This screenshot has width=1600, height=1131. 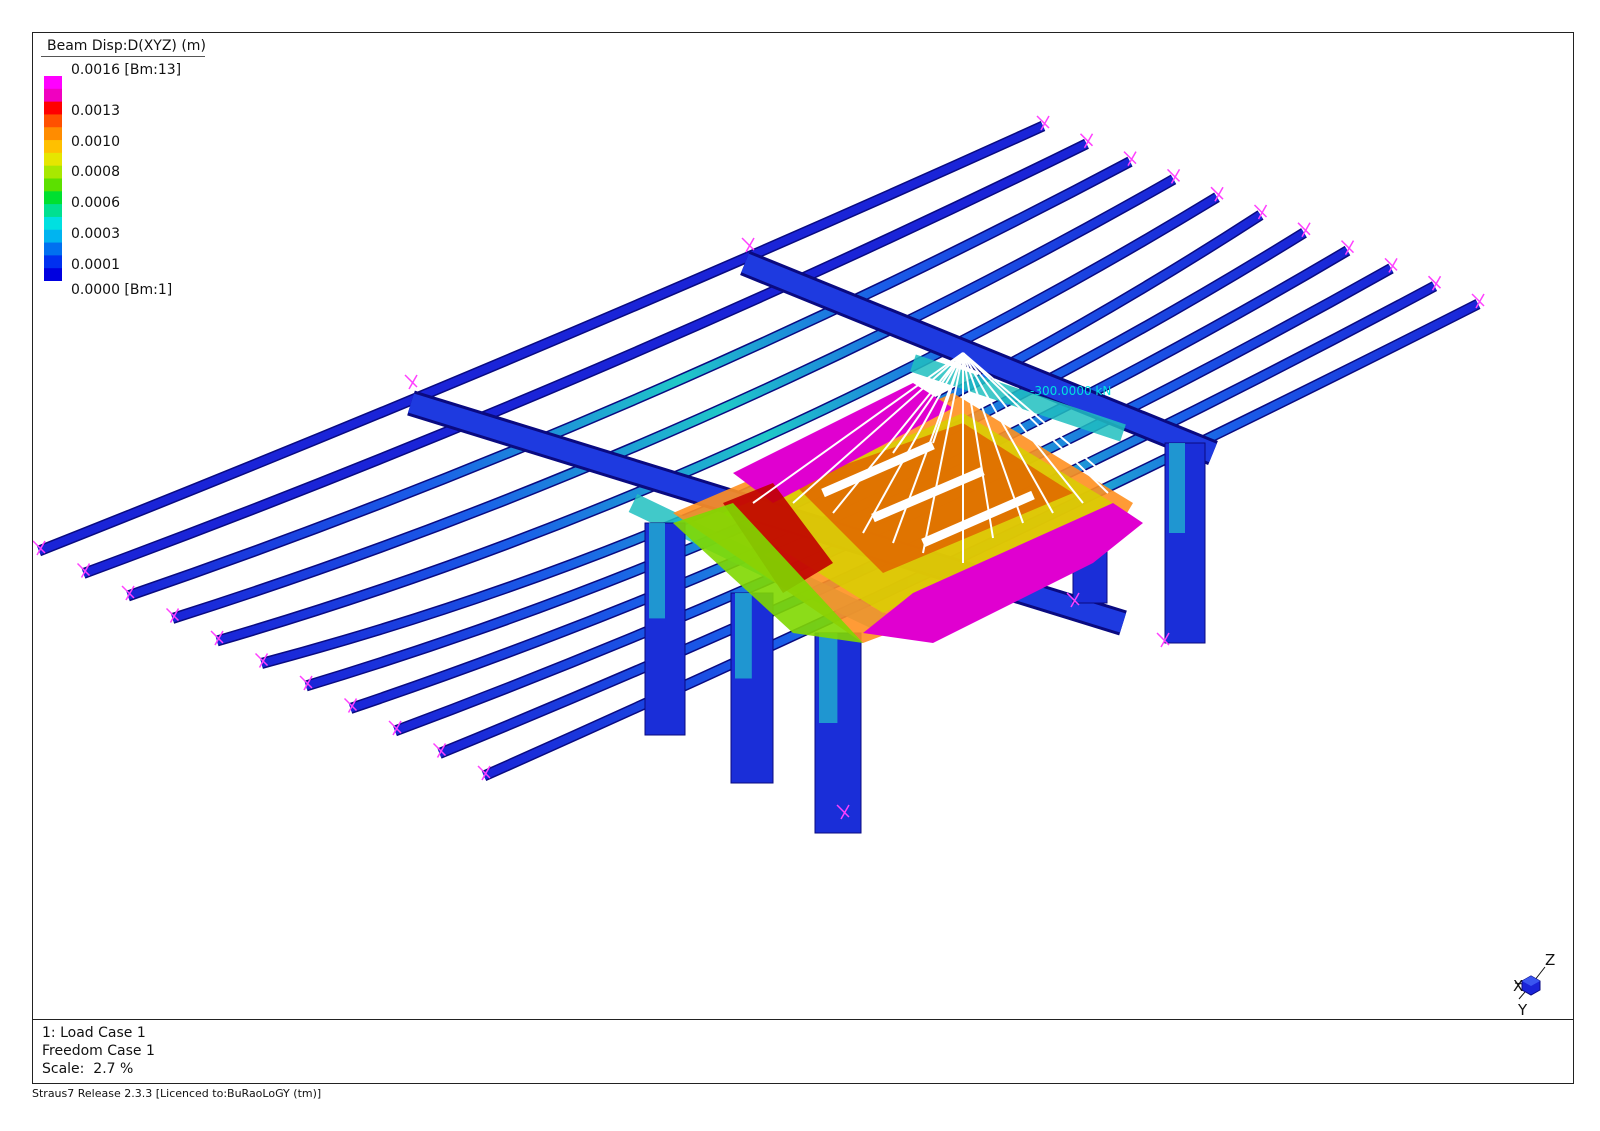 I want to click on legend-max-label: 0.0016 [Bm:13], so click(x=126, y=70).